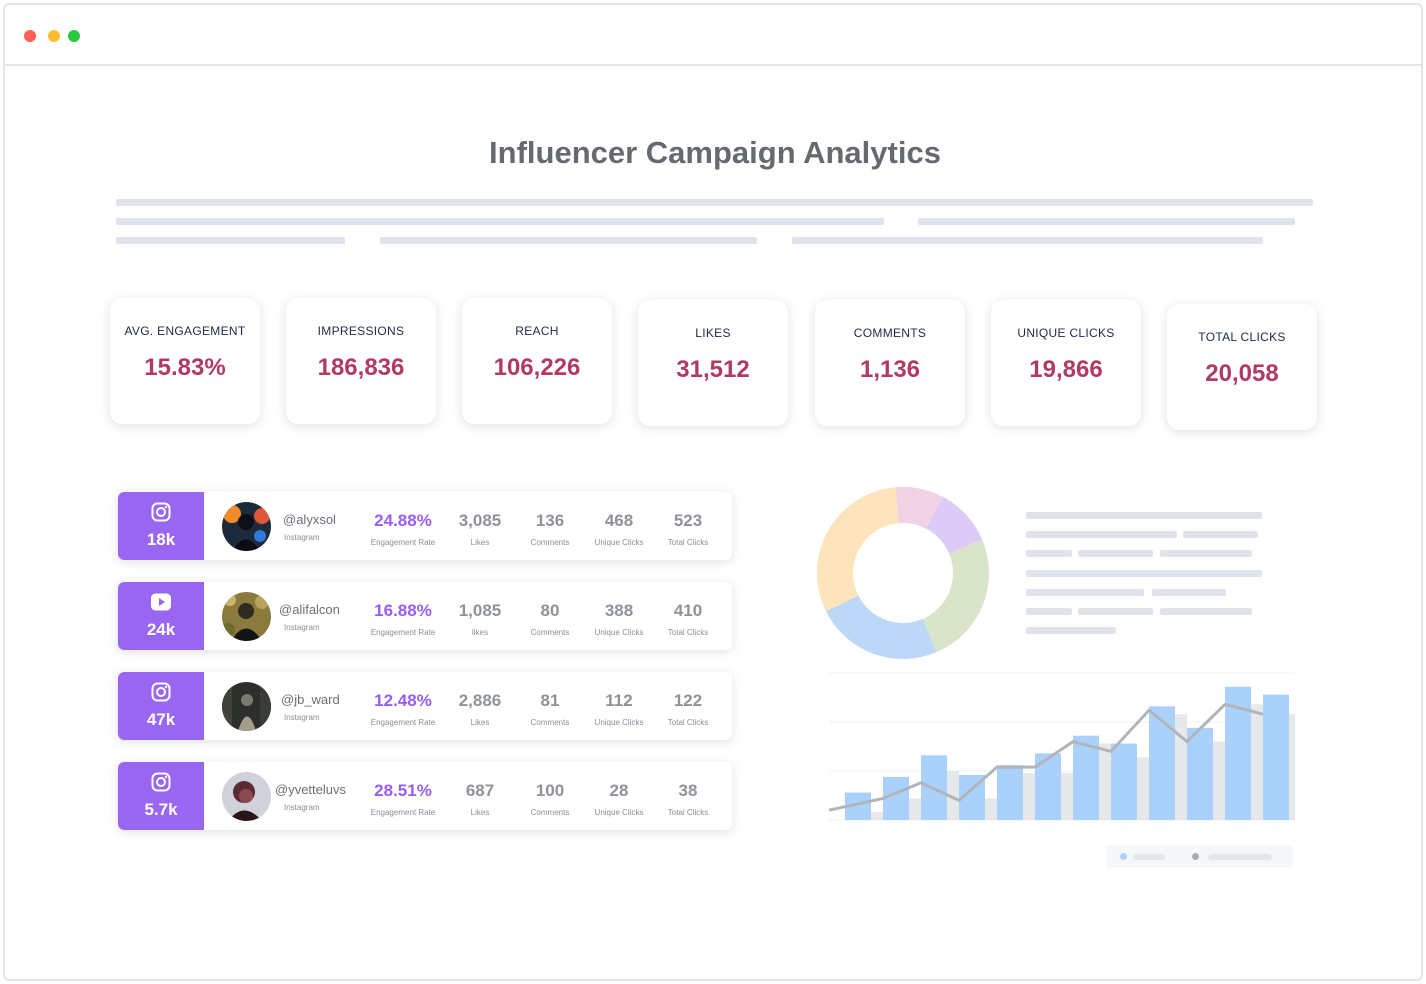 Image resolution: width=1426 pixels, height=984 pixels. What do you see at coordinates (713, 369) in the screenshot?
I see `kpi-value: 31,512` at bounding box center [713, 369].